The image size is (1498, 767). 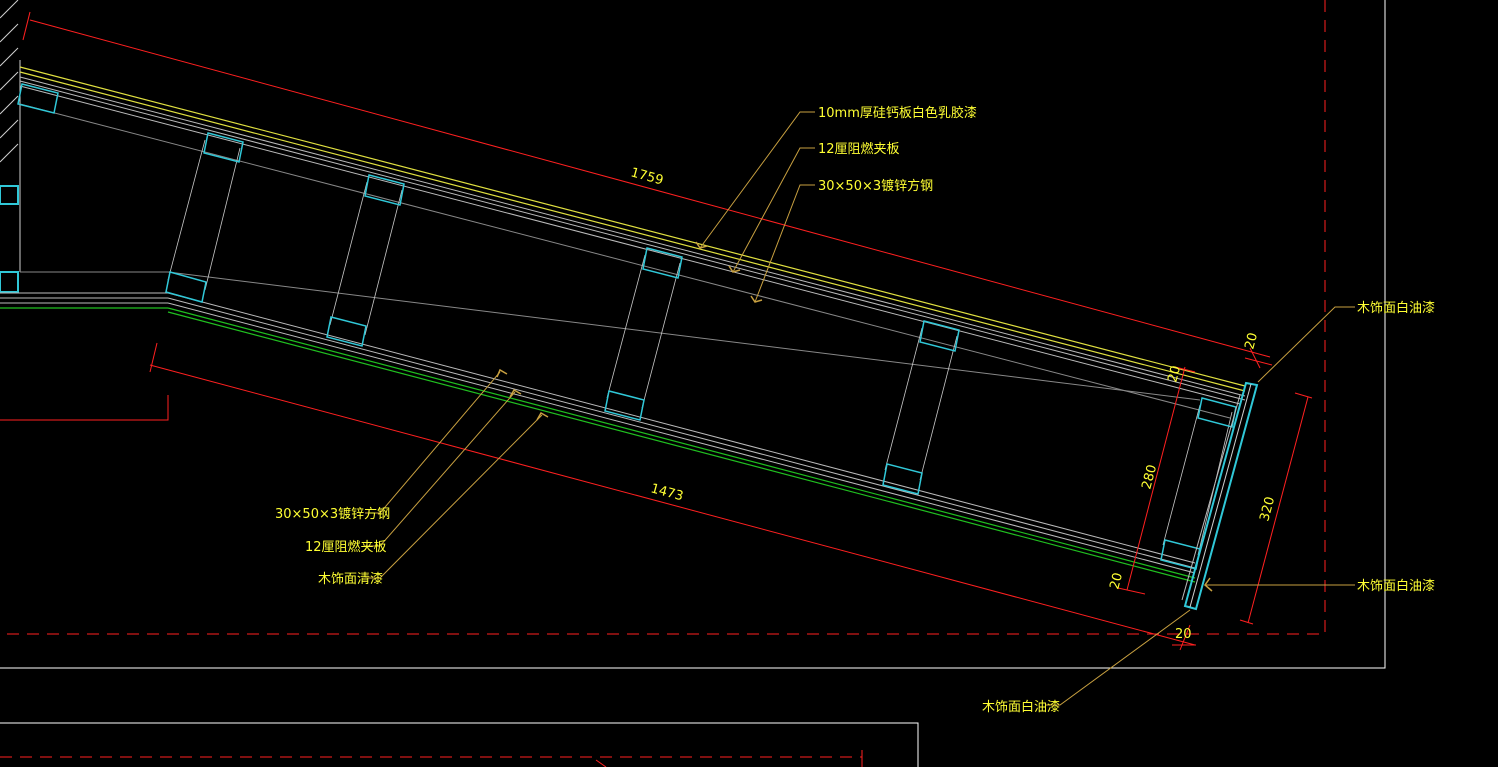 I want to click on end-cap-plywood, so click(x=1211, y=497).